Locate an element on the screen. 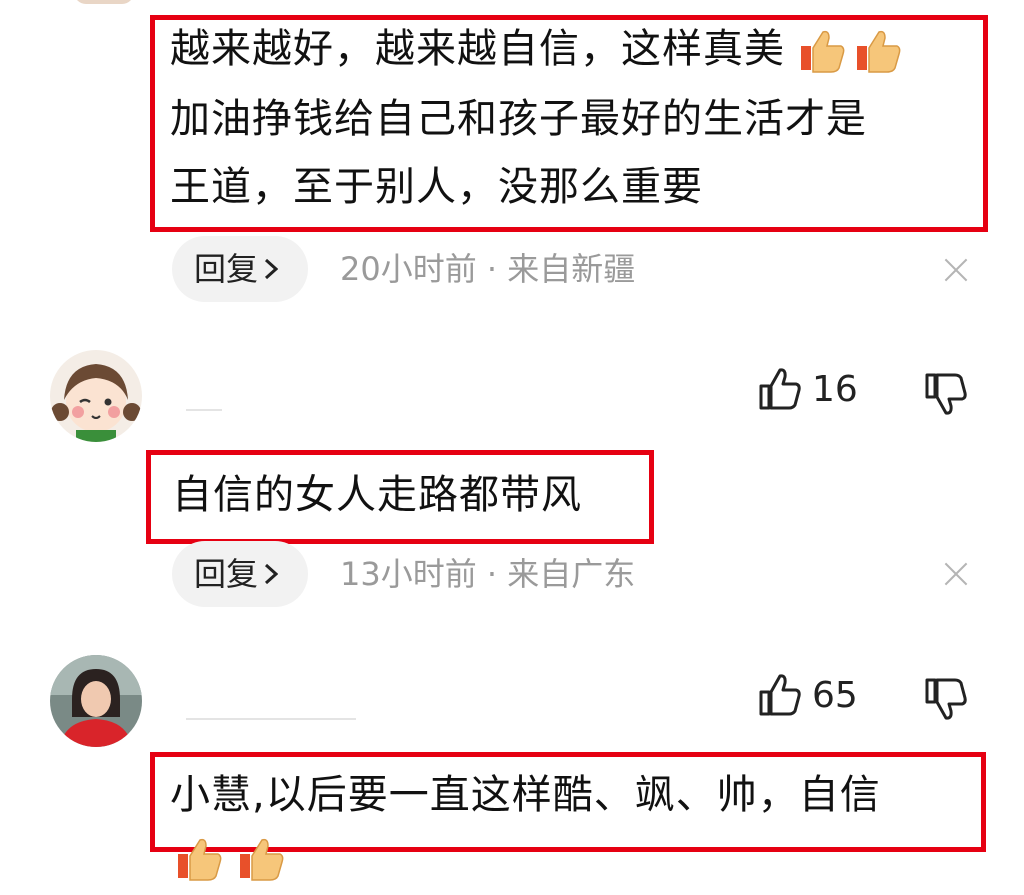 The image size is (1024, 895). like-button: 16 is located at coordinates (808, 389).